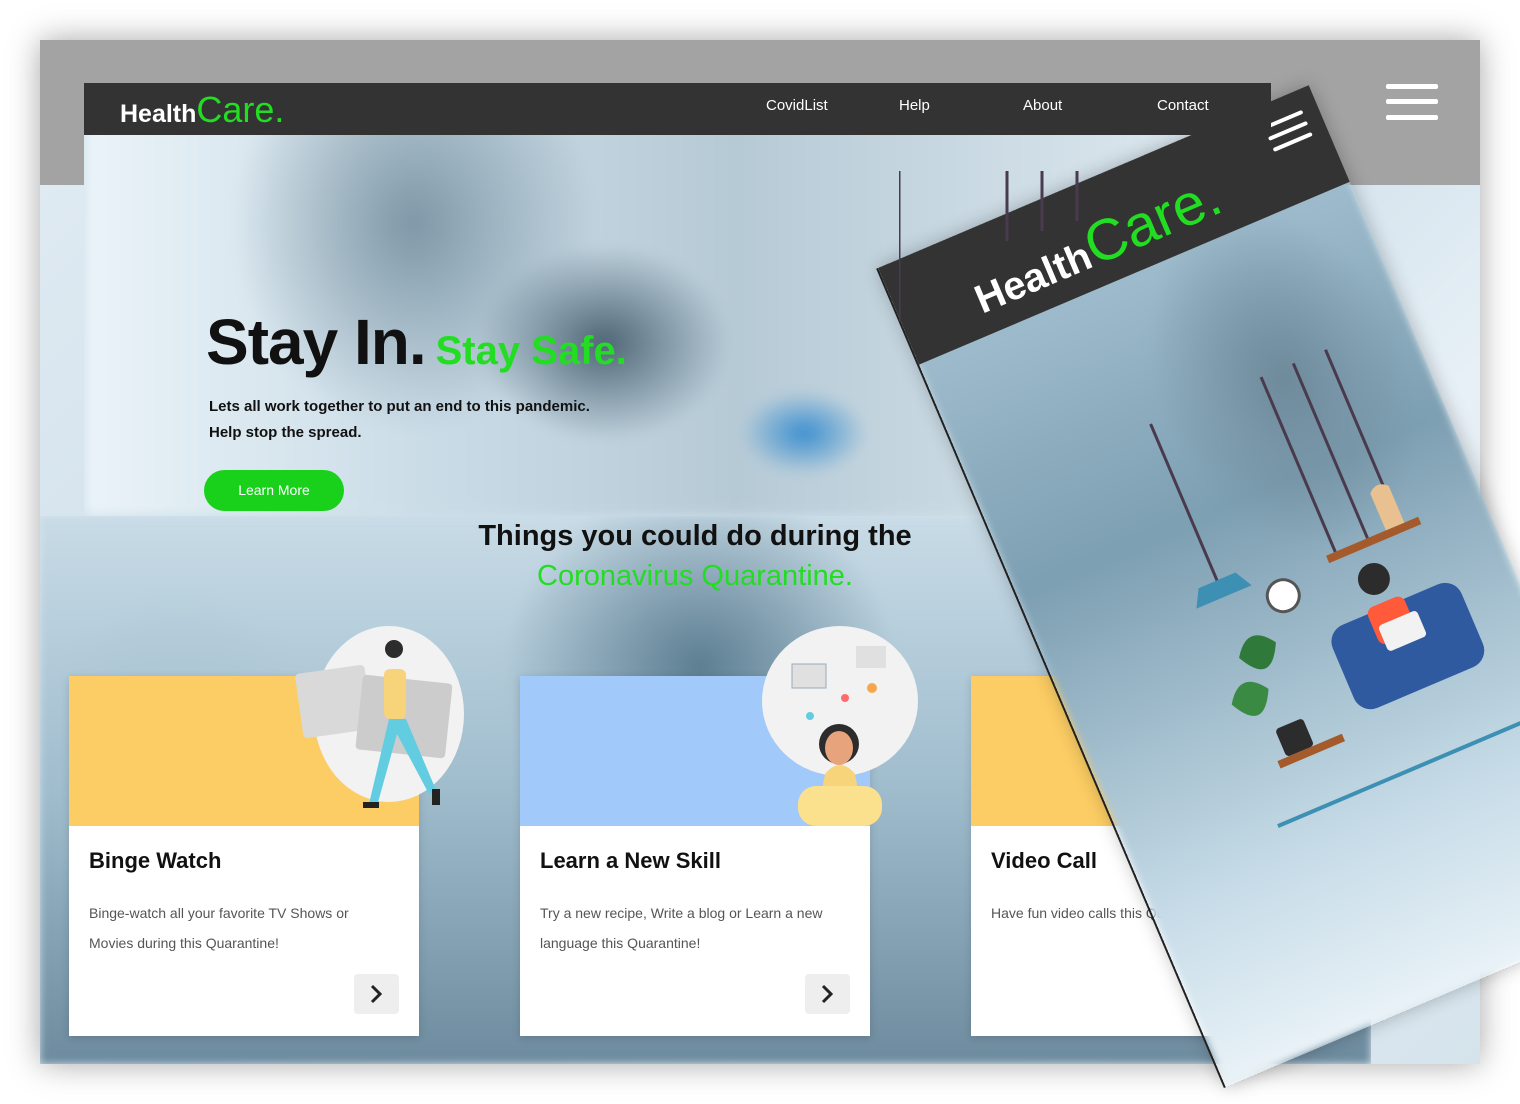  What do you see at coordinates (1183, 105) in the screenshot?
I see `nav-contact: Contact` at bounding box center [1183, 105].